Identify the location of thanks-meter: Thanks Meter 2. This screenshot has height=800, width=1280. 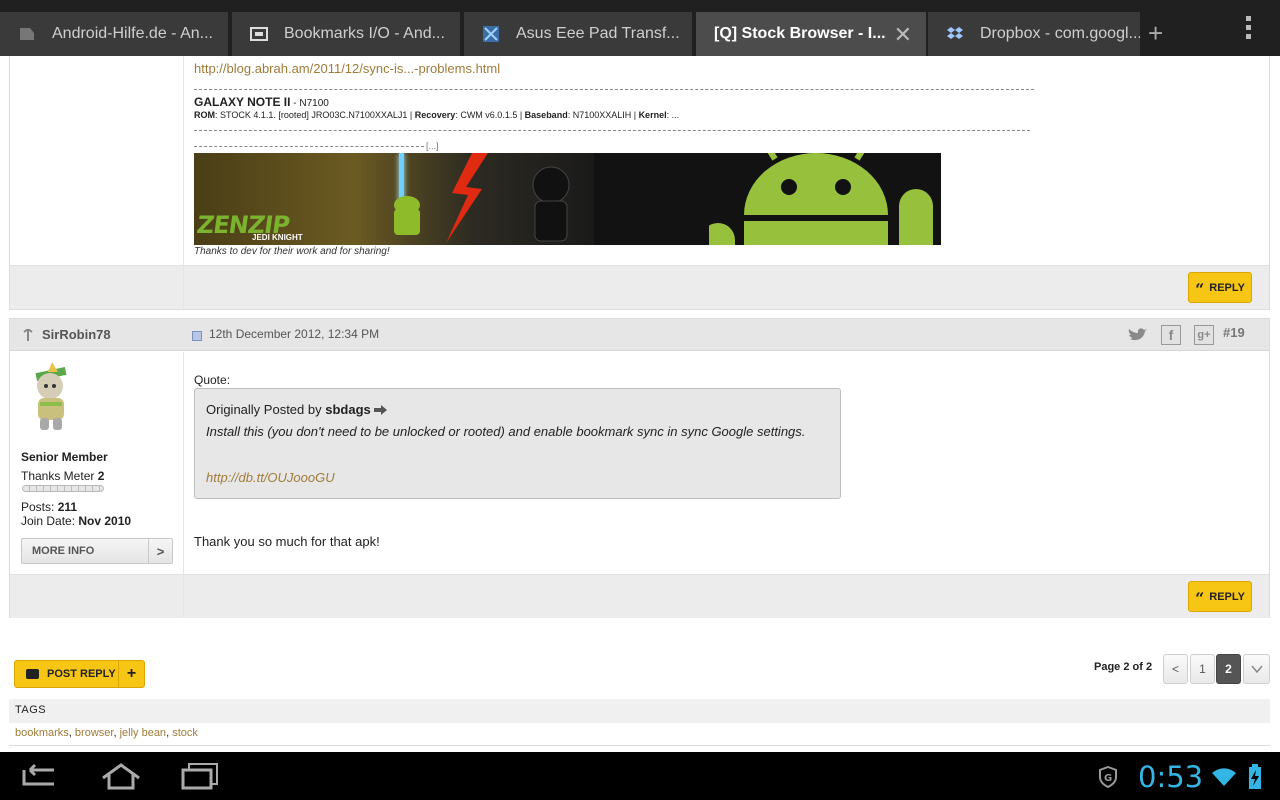
(63, 476).